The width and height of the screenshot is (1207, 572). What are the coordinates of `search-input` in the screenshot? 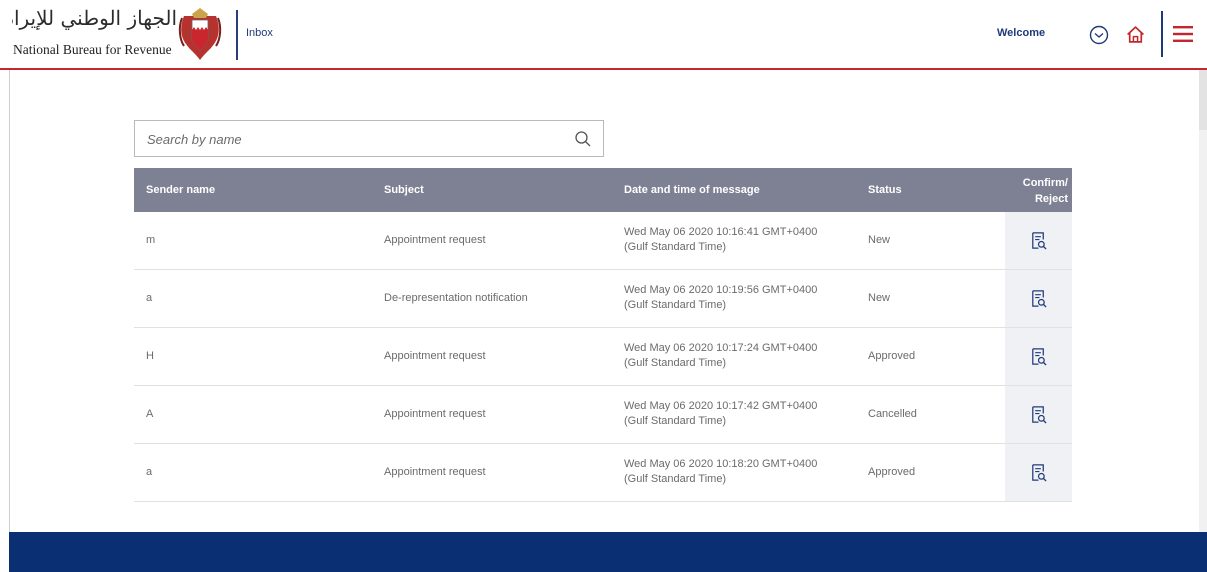 It's located at (347, 139).